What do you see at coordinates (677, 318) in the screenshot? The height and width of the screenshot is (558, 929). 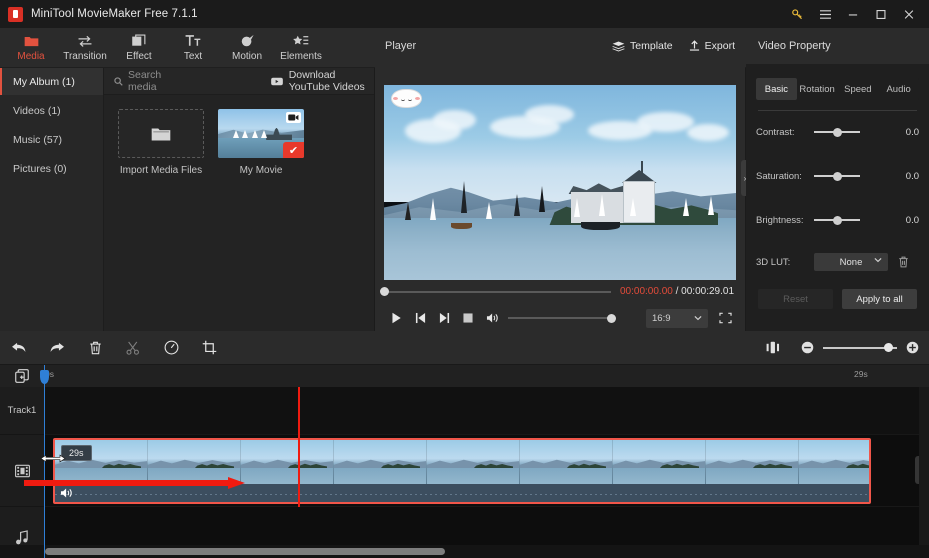 I see `aspect-ratio-select: 16:9` at bounding box center [677, 318].